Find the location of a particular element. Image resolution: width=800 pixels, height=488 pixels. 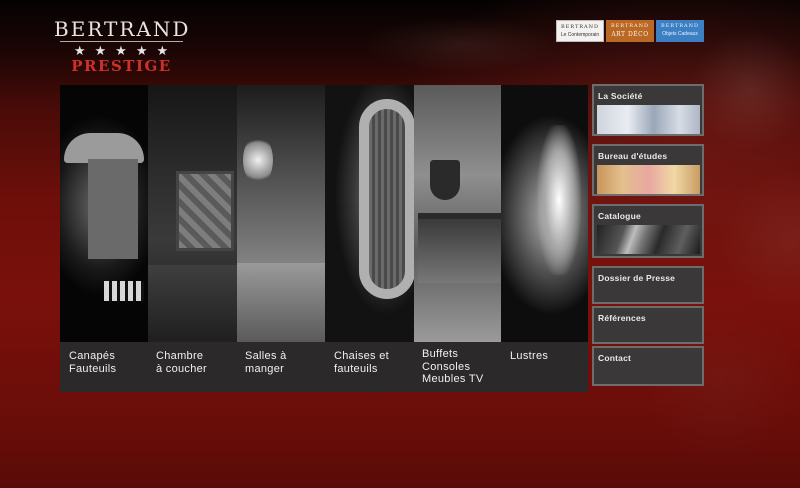

category-label-line: Salles à is located at coordinates (266, 356).